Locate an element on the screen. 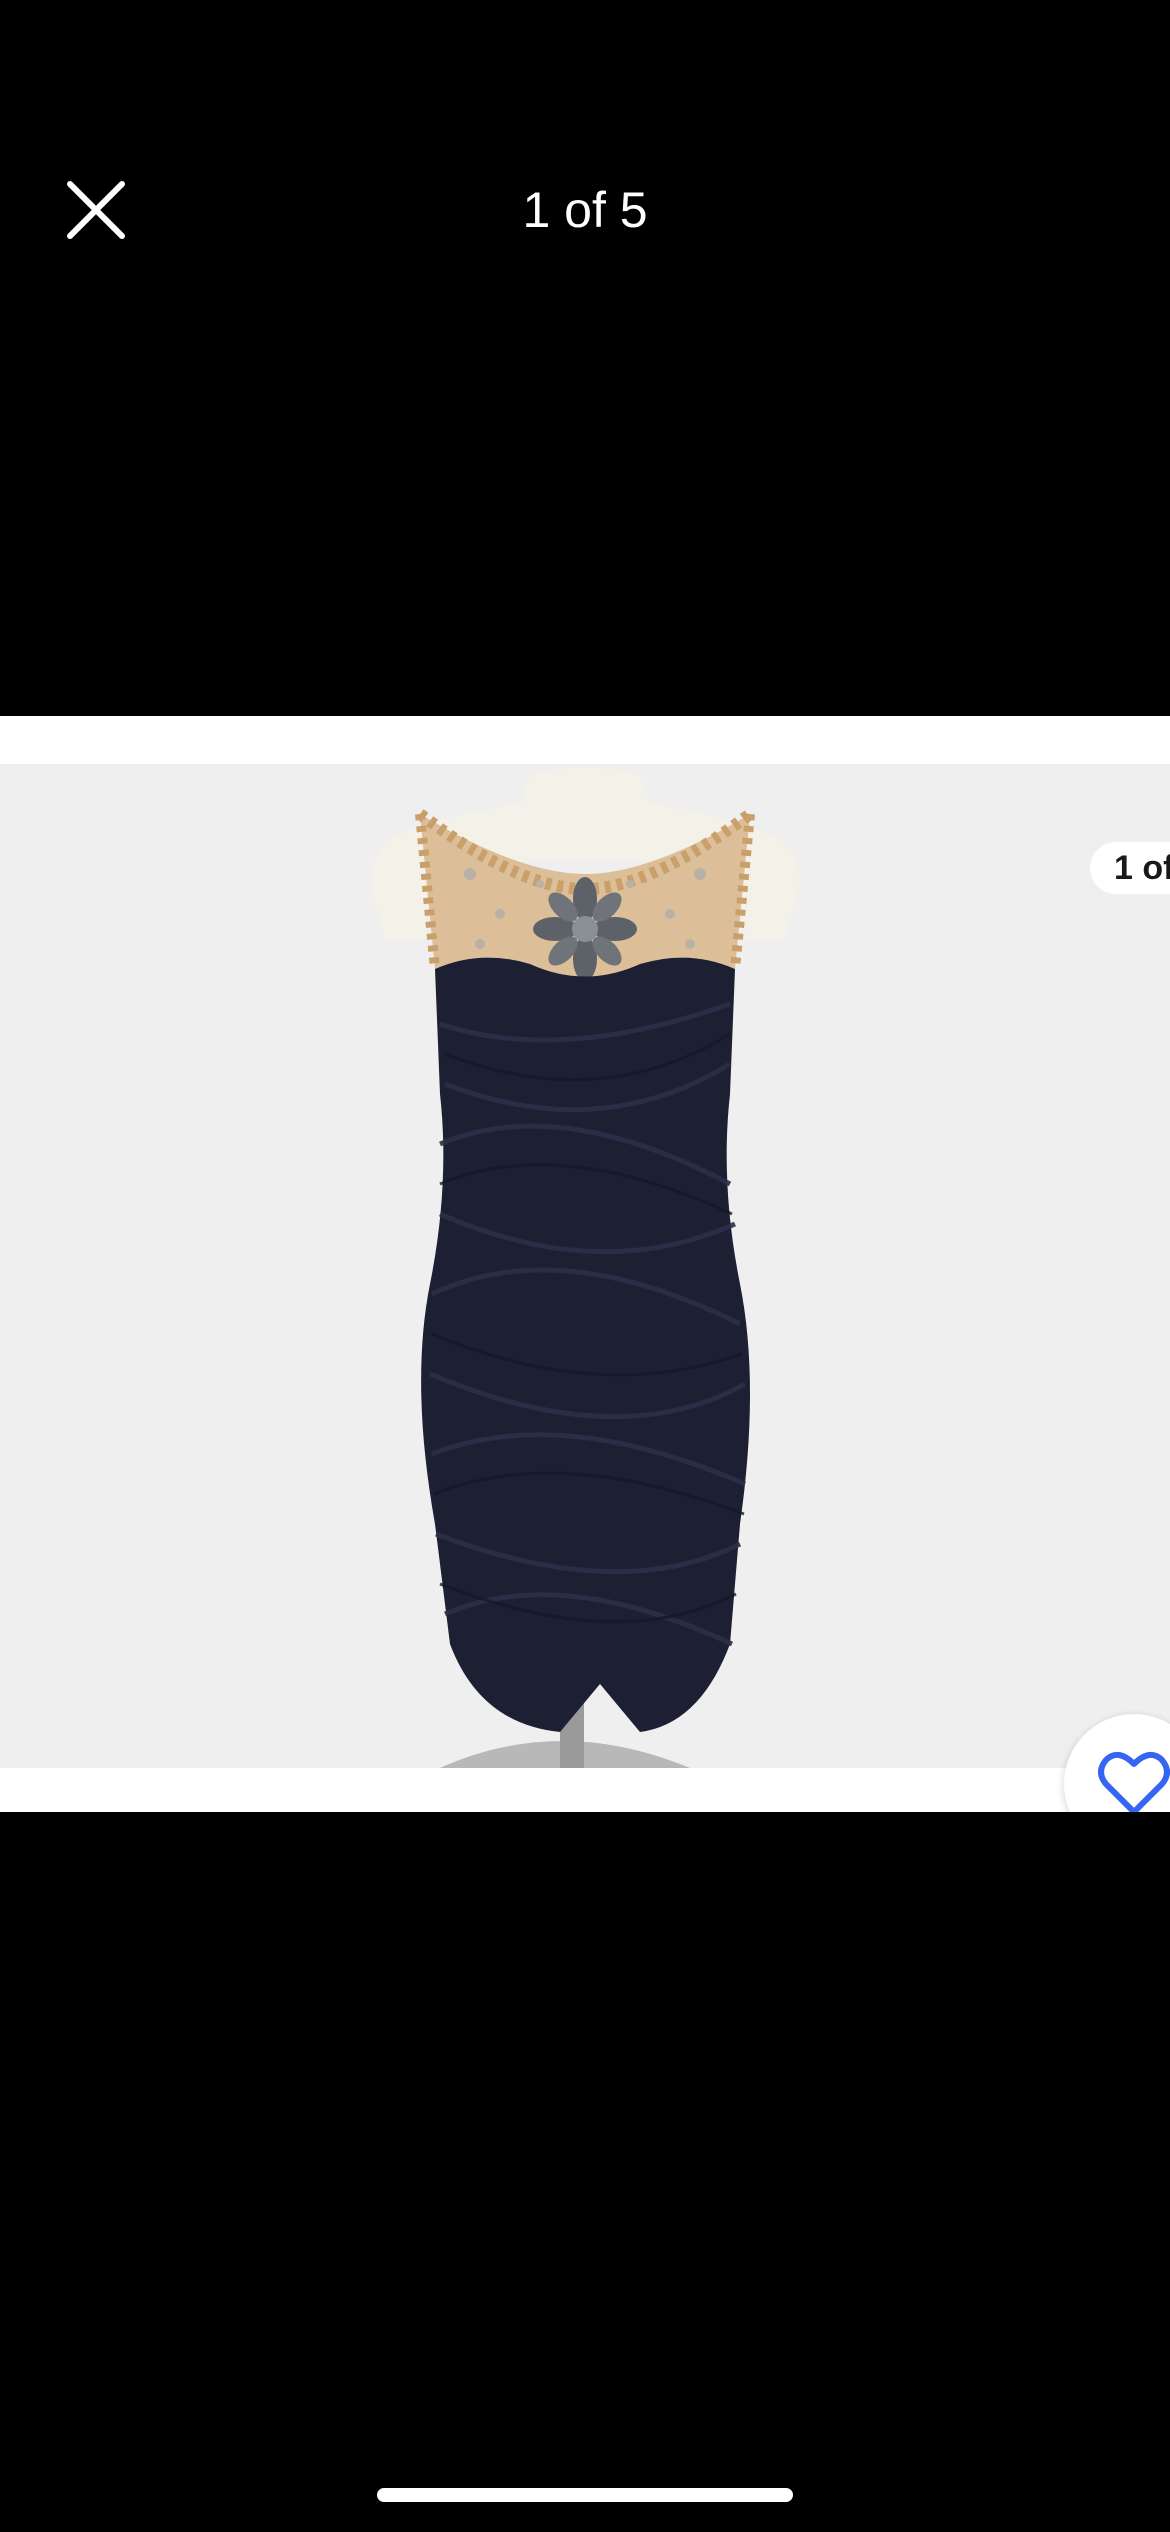 This screenshot has height=2532, width=1170. photo-counter-badge: 1 of 5 is located at coordinates (1130, 868).